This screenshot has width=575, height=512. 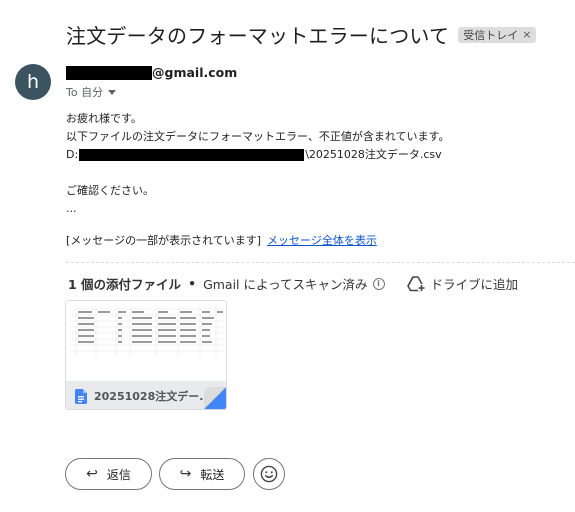 What do you see at coordinates (194, 72) in the screenshot?
I see `sender-email-domain: @gmail.com` at bounding box center [194, 72].